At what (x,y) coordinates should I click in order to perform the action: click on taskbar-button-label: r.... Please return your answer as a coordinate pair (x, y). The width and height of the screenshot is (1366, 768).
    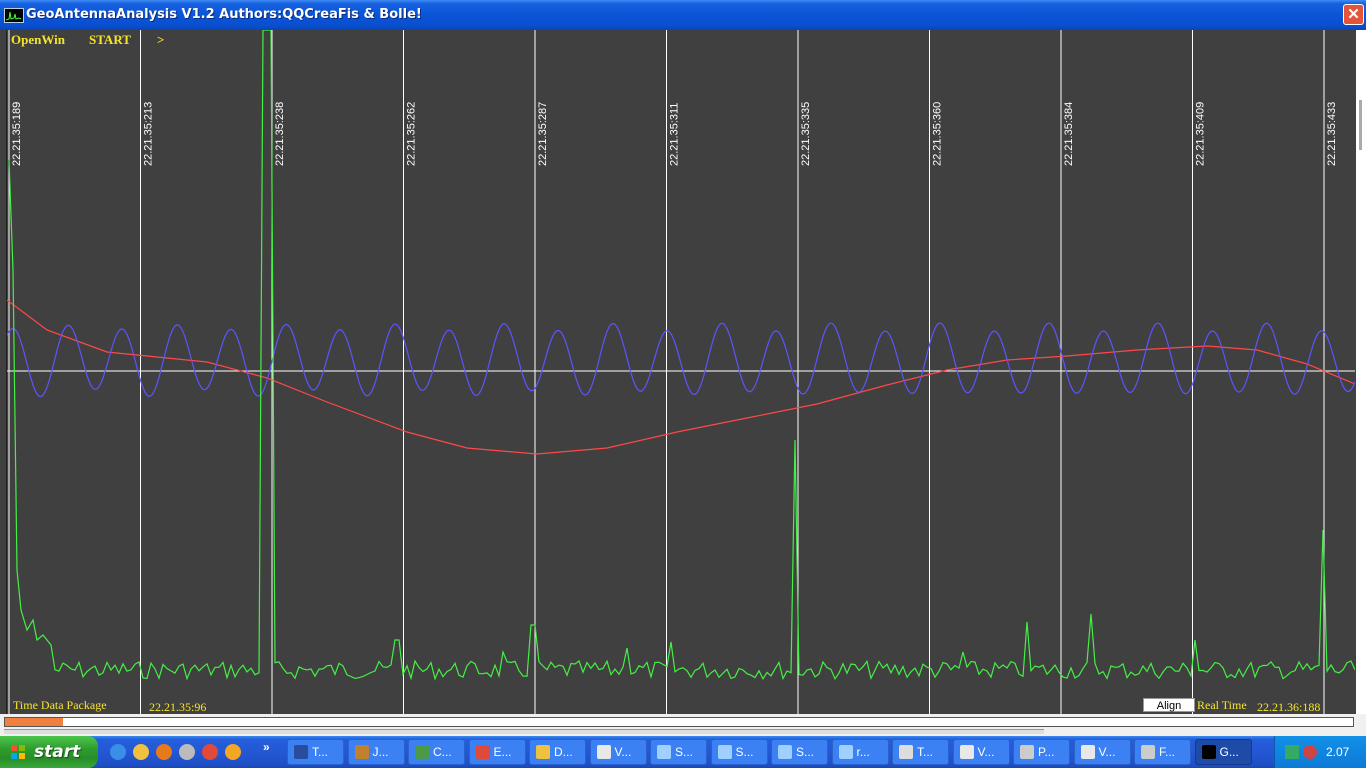
    Looking at the image, I should click on (863, 752).